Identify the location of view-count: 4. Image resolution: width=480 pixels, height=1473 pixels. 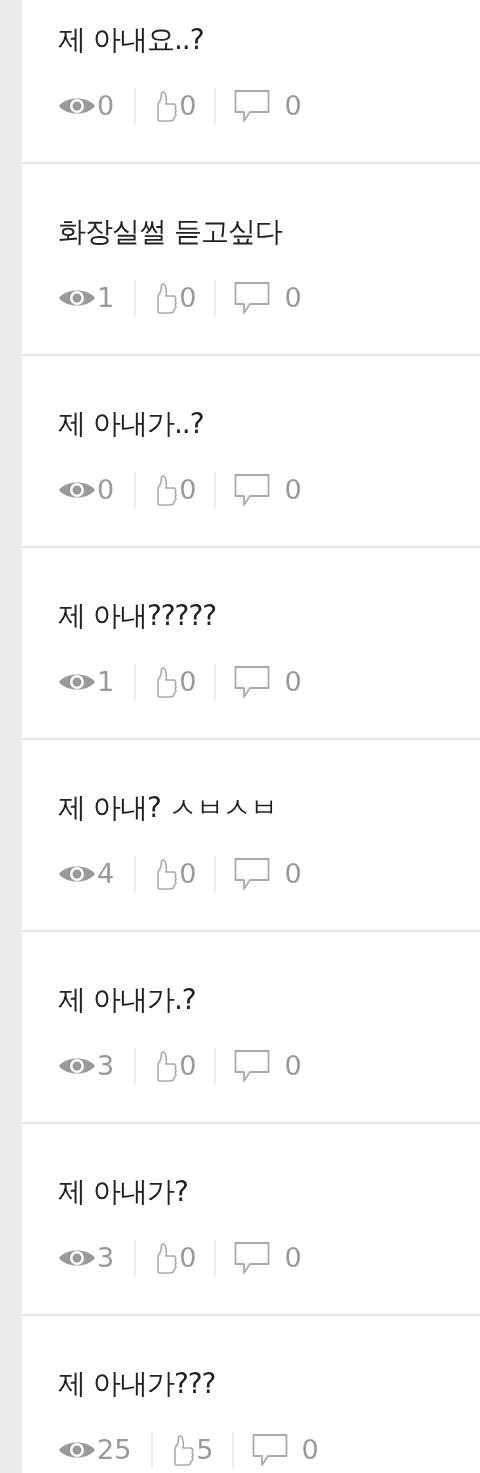
(106, 874).